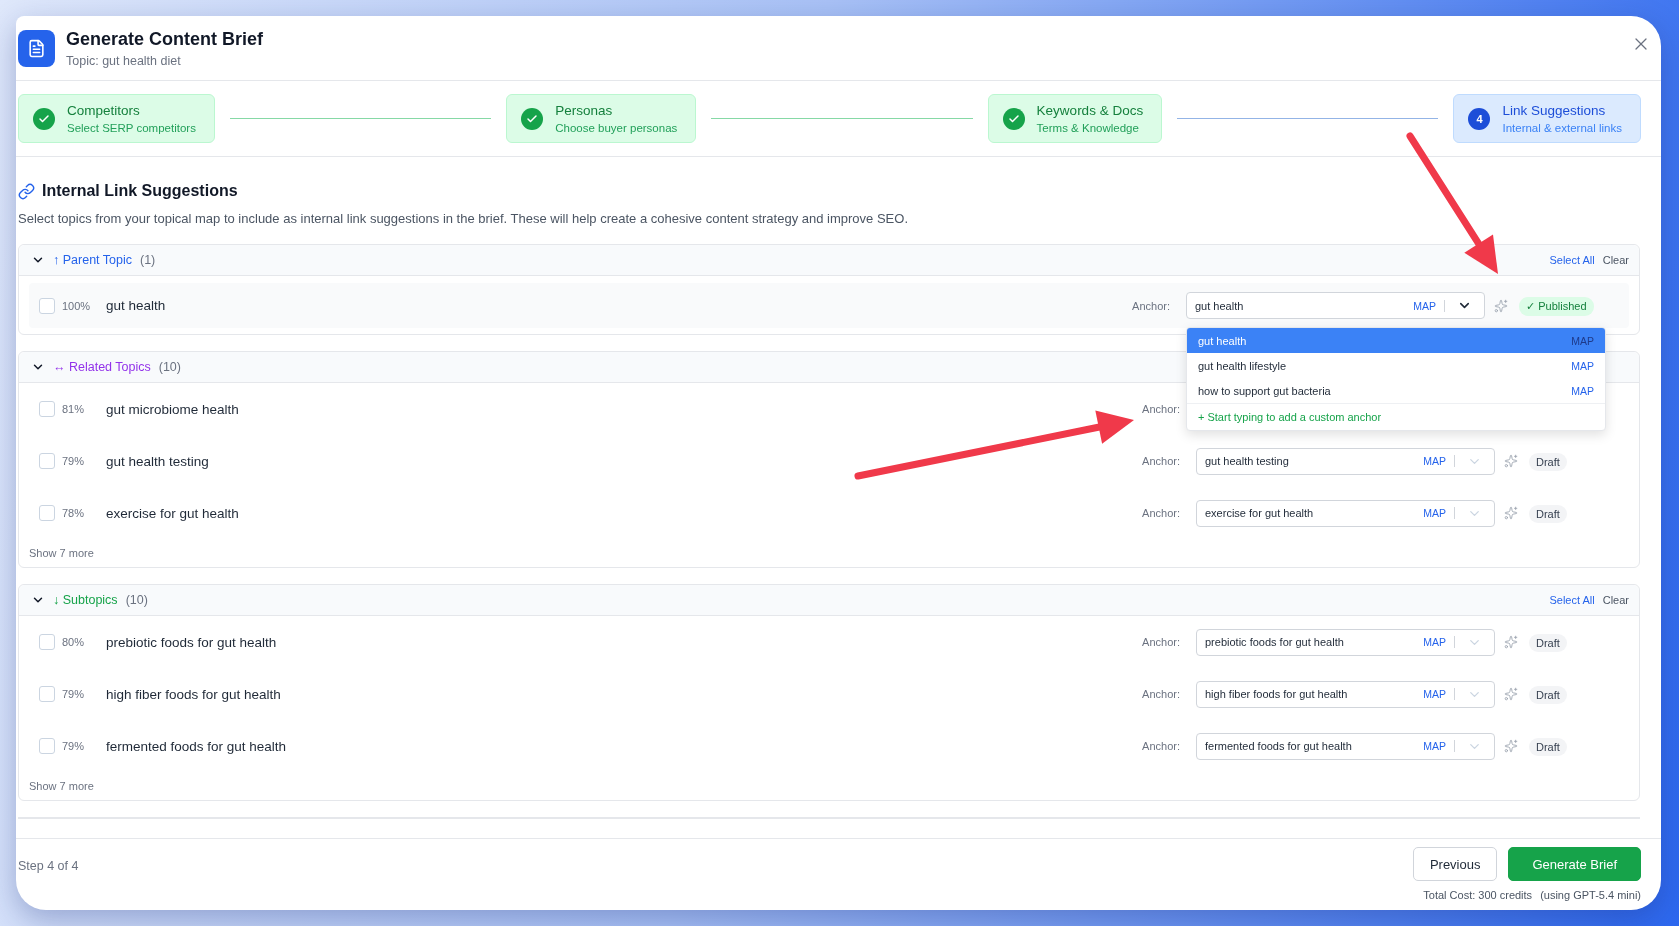  I want to click on topic-name: fermented foods for gut health, so click(197, 746).